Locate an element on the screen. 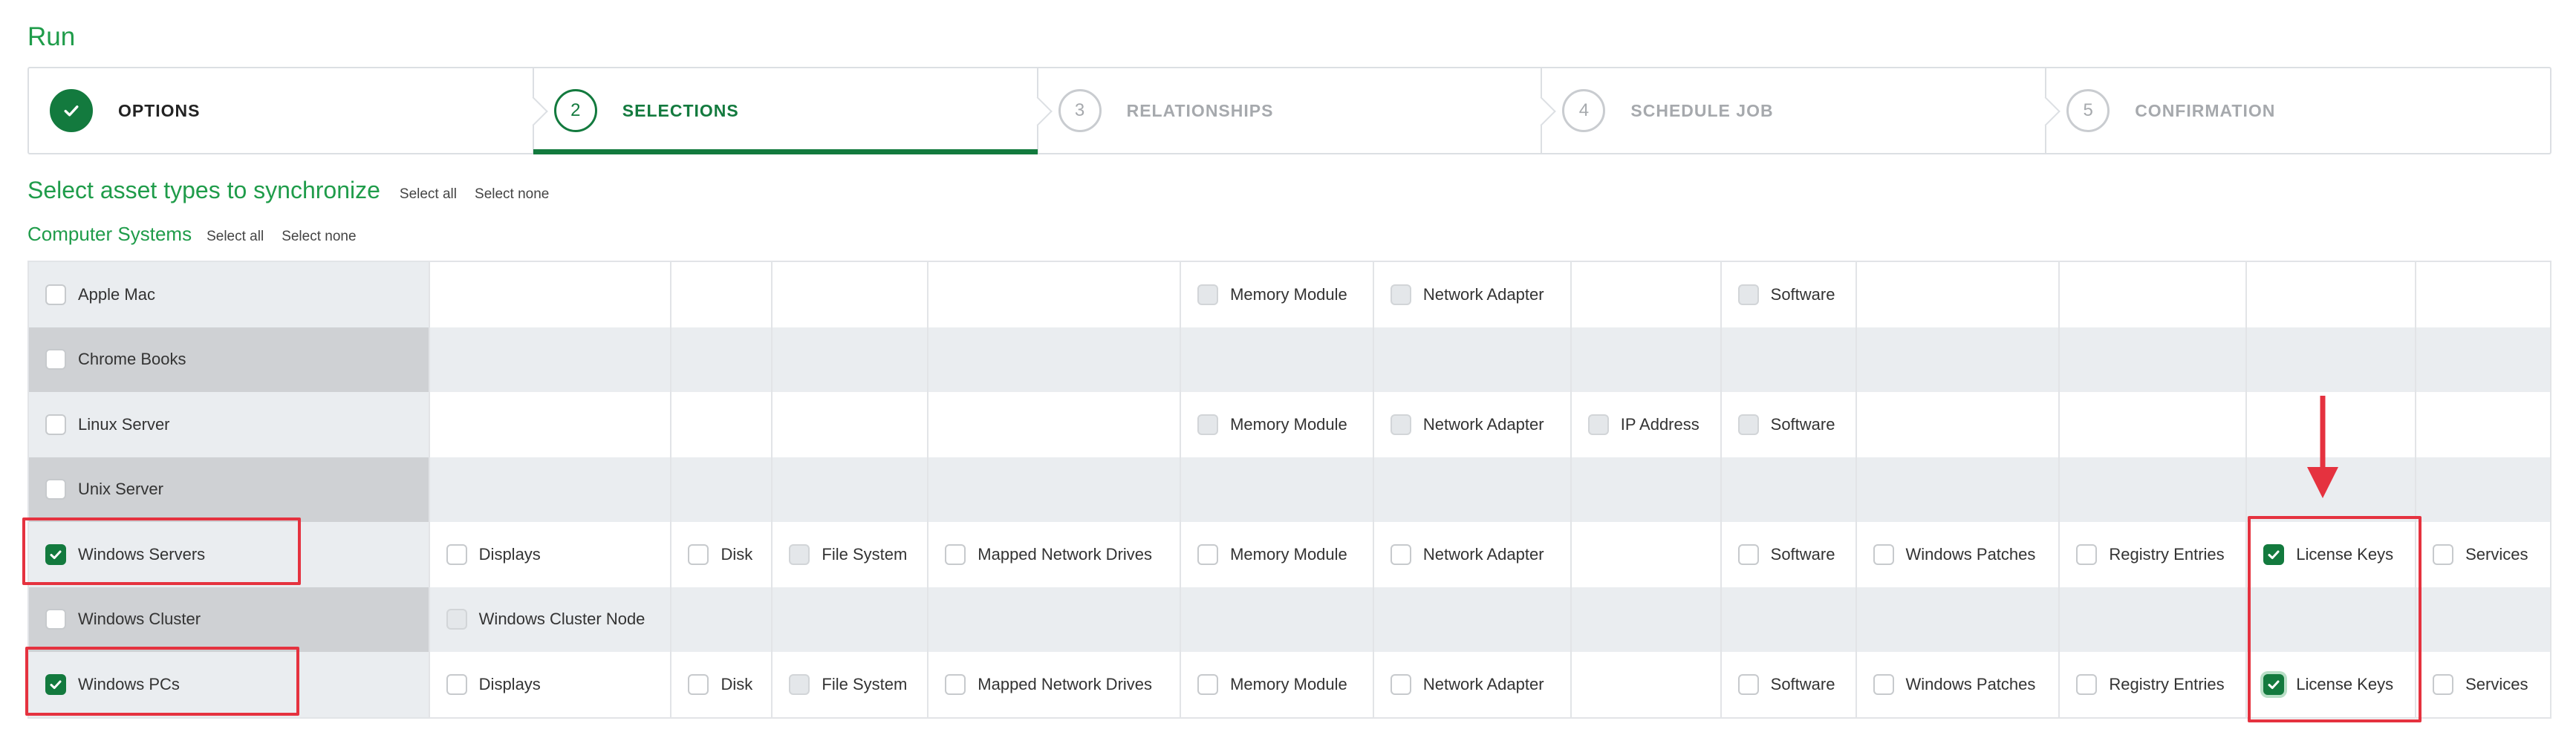 This screenshot has width=2576, height=738. step-number: 5 is located at coordinates (2088, 110).